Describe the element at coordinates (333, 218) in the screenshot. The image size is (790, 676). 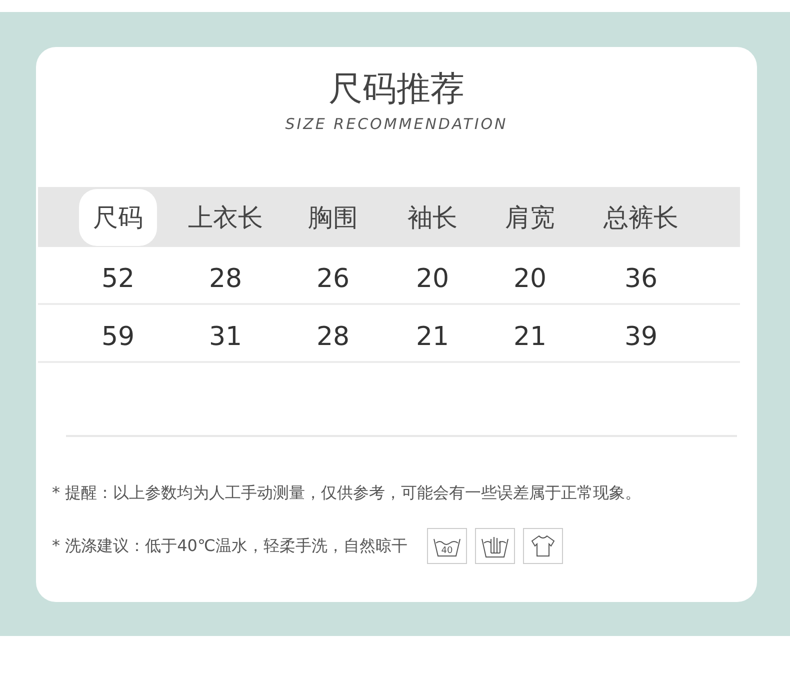
I see `column-header: 胸围` at that location.